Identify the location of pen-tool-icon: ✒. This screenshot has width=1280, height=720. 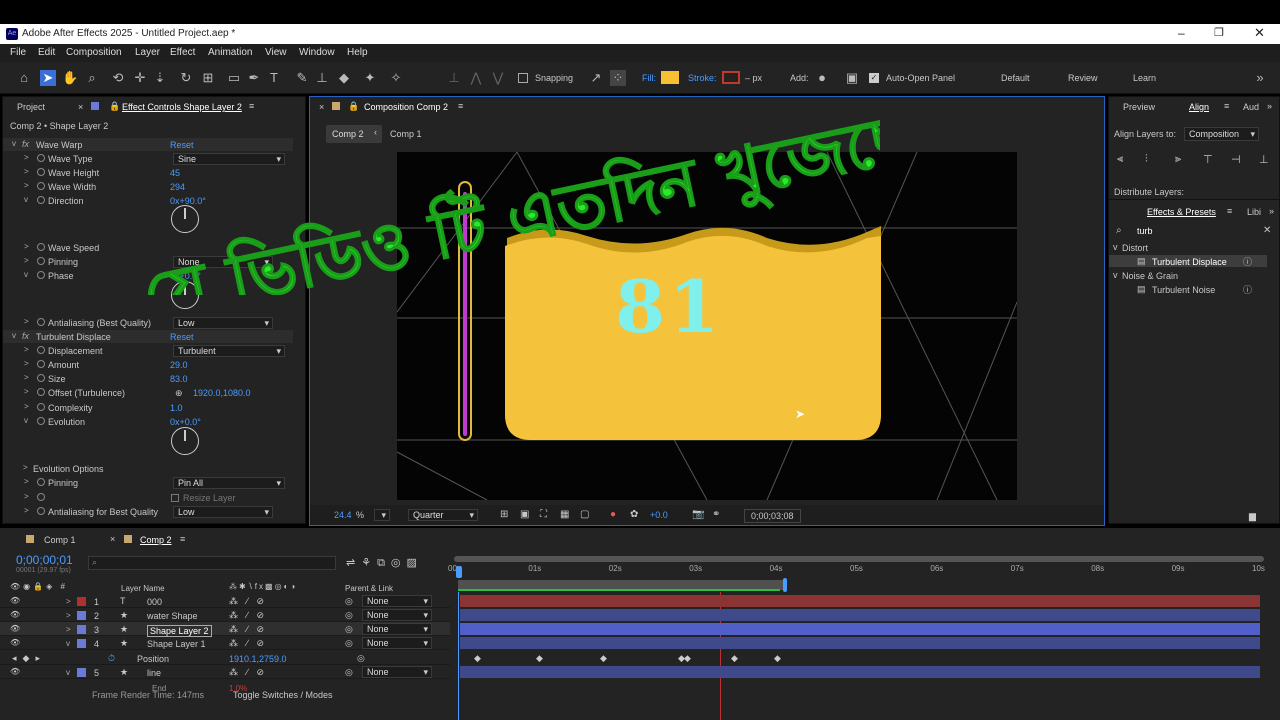
(254, 78).